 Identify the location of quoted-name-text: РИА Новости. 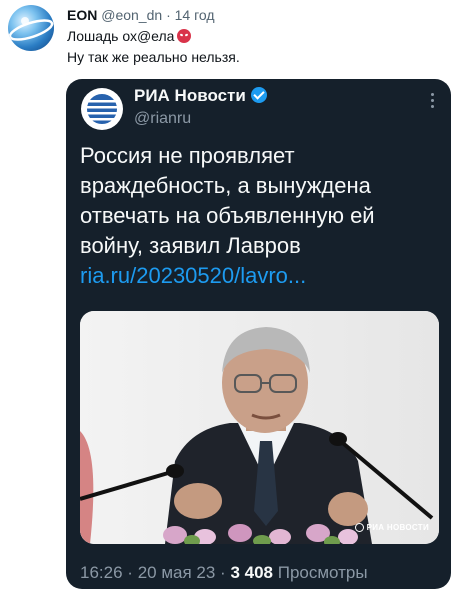
(190, 95).